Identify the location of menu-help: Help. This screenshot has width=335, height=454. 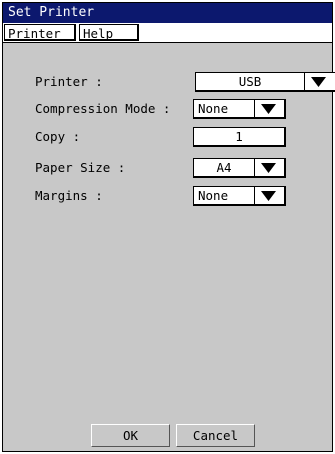
(109, 32).